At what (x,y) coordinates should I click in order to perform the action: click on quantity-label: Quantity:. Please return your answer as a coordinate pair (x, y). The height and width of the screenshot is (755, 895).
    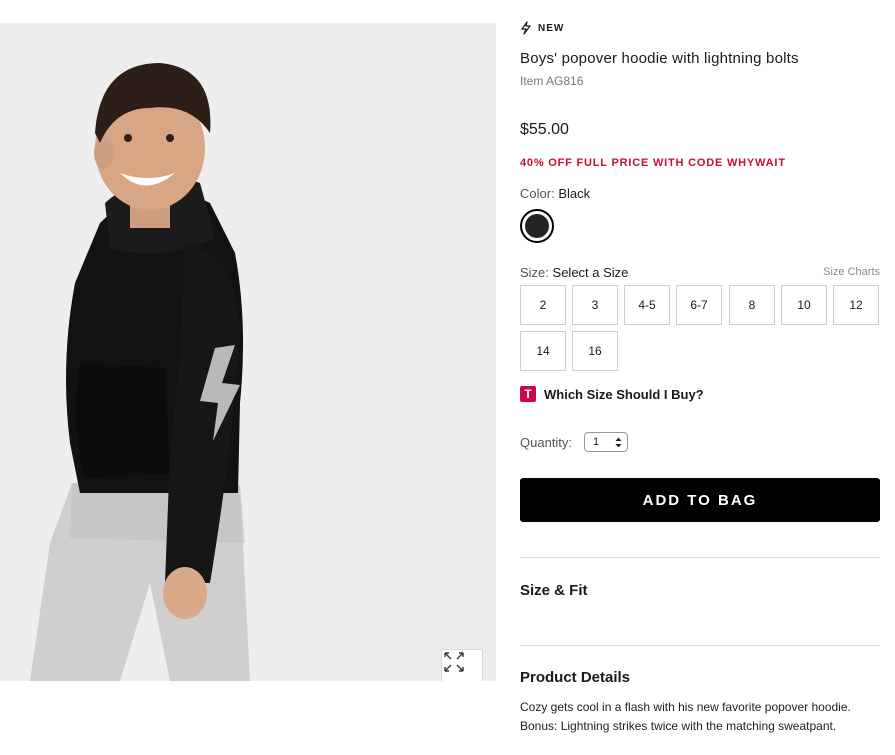
    Looking at the image, I should click on (546, 442).